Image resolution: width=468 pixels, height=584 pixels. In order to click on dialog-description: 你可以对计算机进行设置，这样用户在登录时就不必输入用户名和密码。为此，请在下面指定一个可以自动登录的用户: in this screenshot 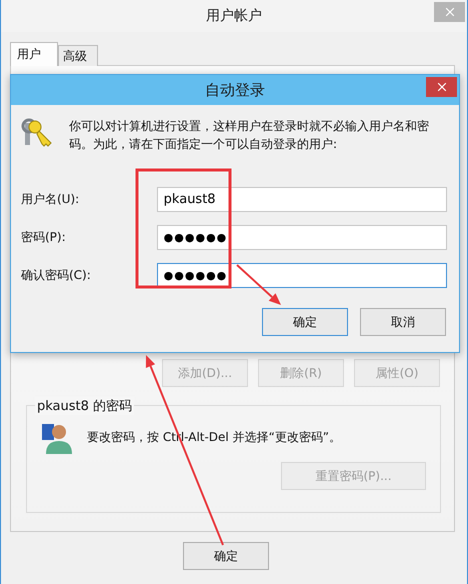, I will do `click(249, 135)`.